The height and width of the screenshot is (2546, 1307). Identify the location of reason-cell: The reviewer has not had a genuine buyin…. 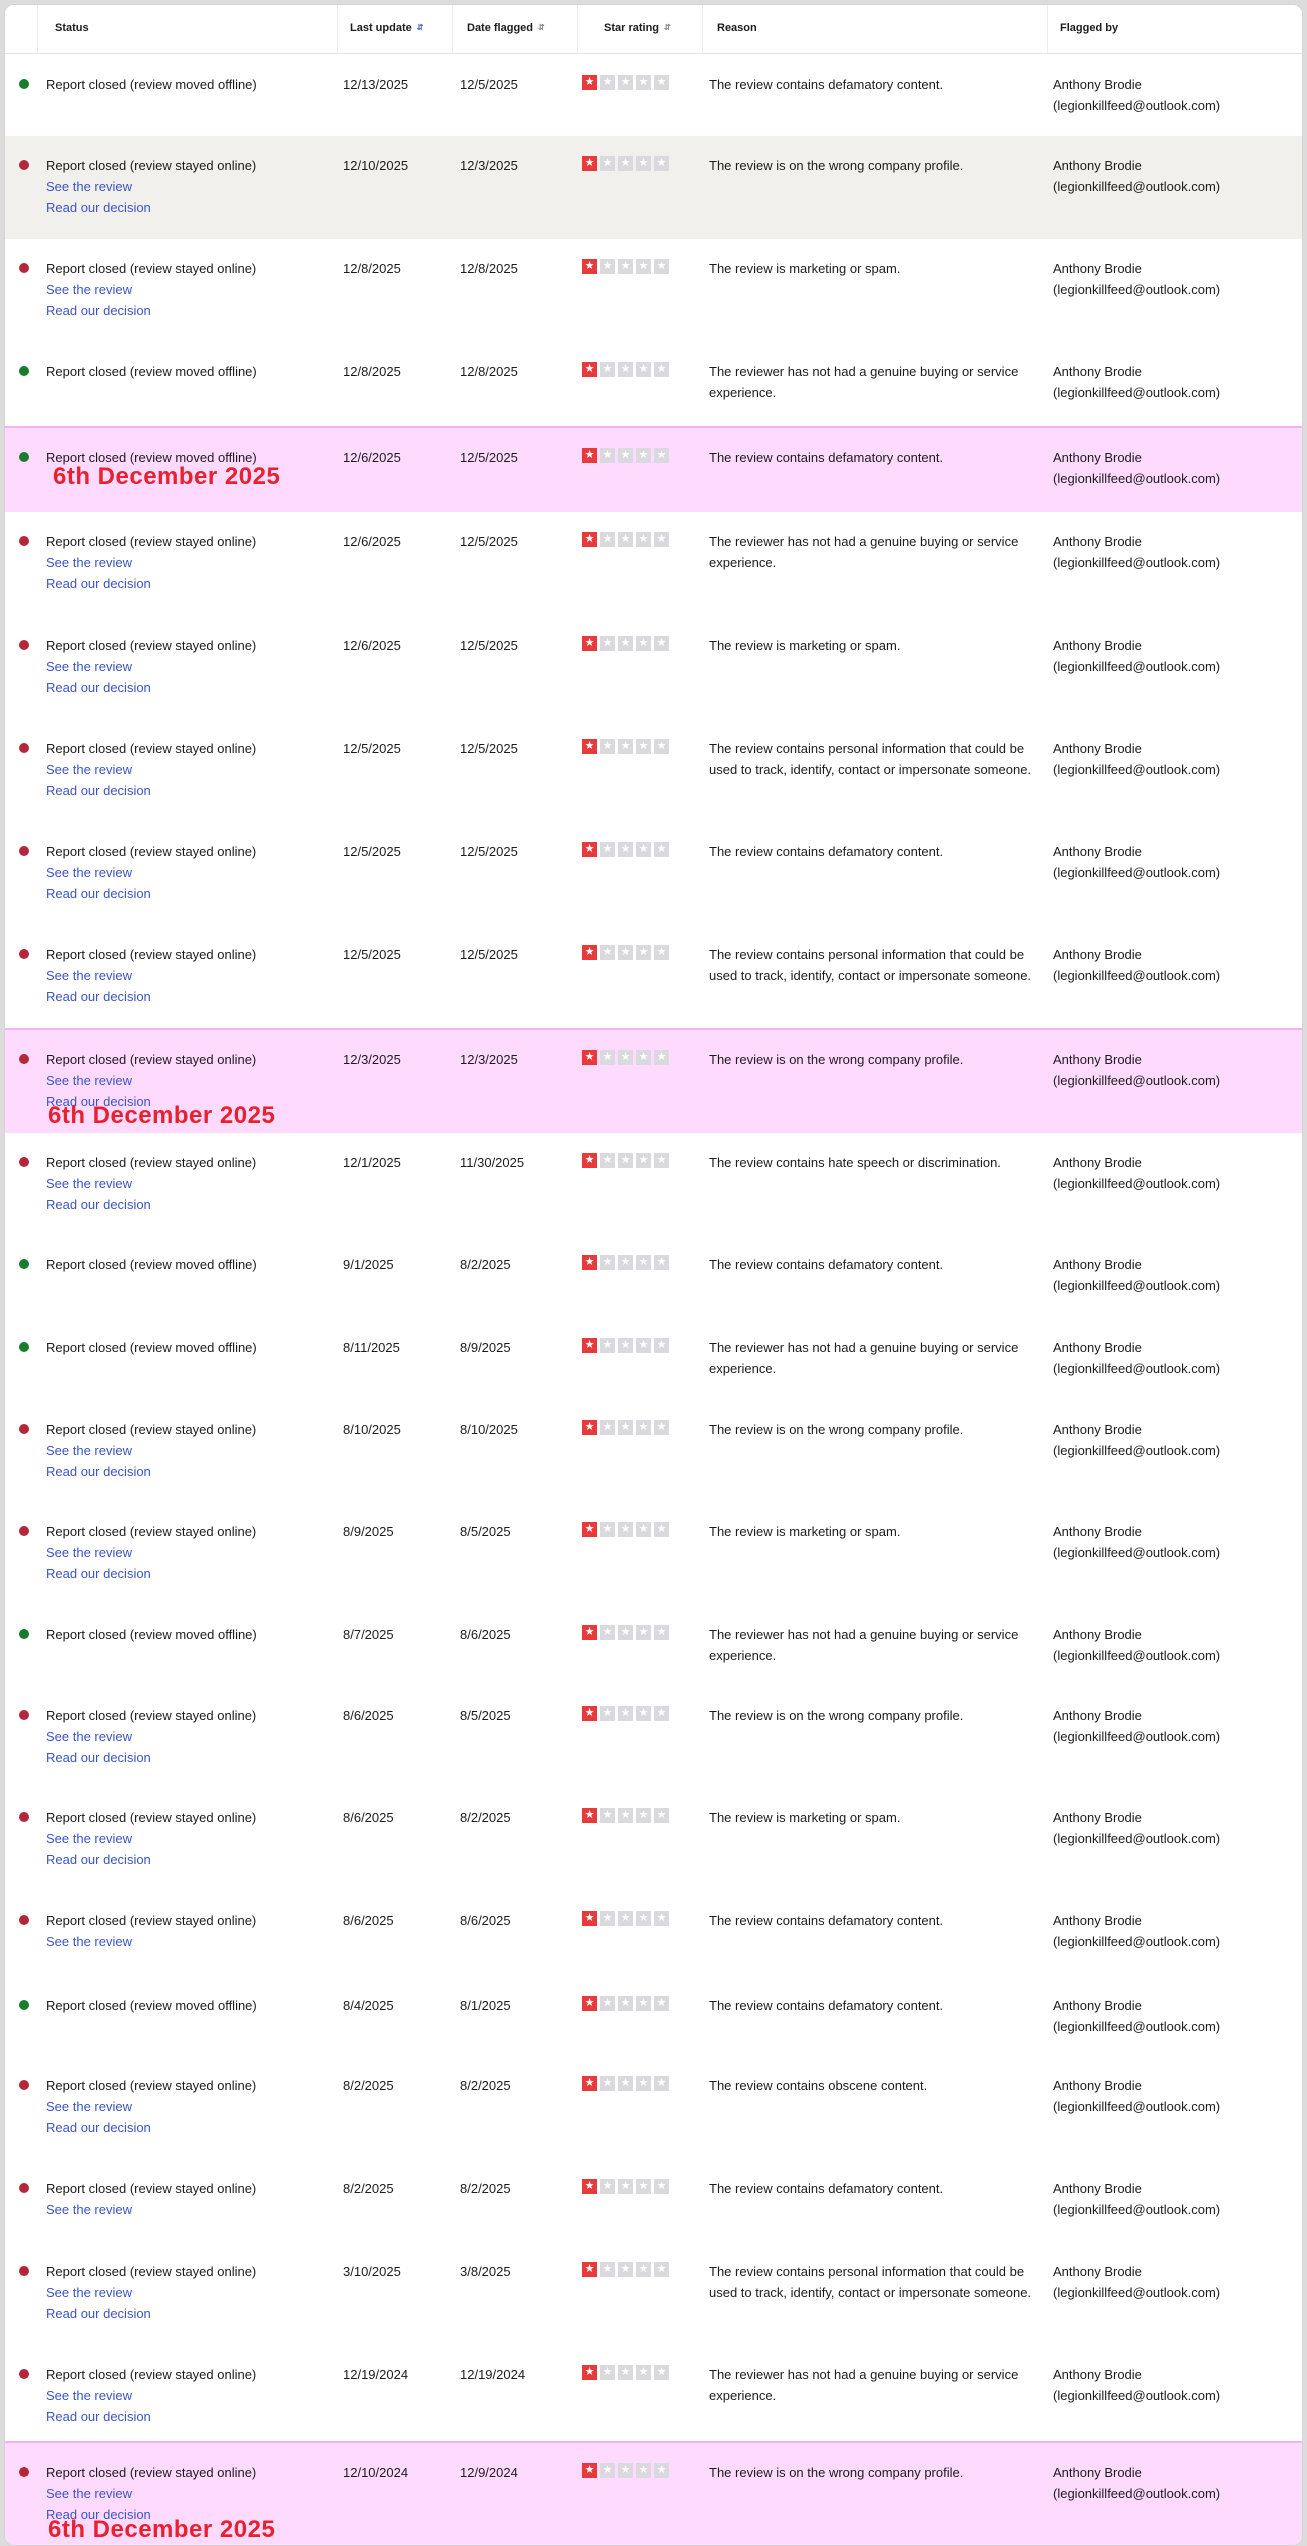
(864, 1358).